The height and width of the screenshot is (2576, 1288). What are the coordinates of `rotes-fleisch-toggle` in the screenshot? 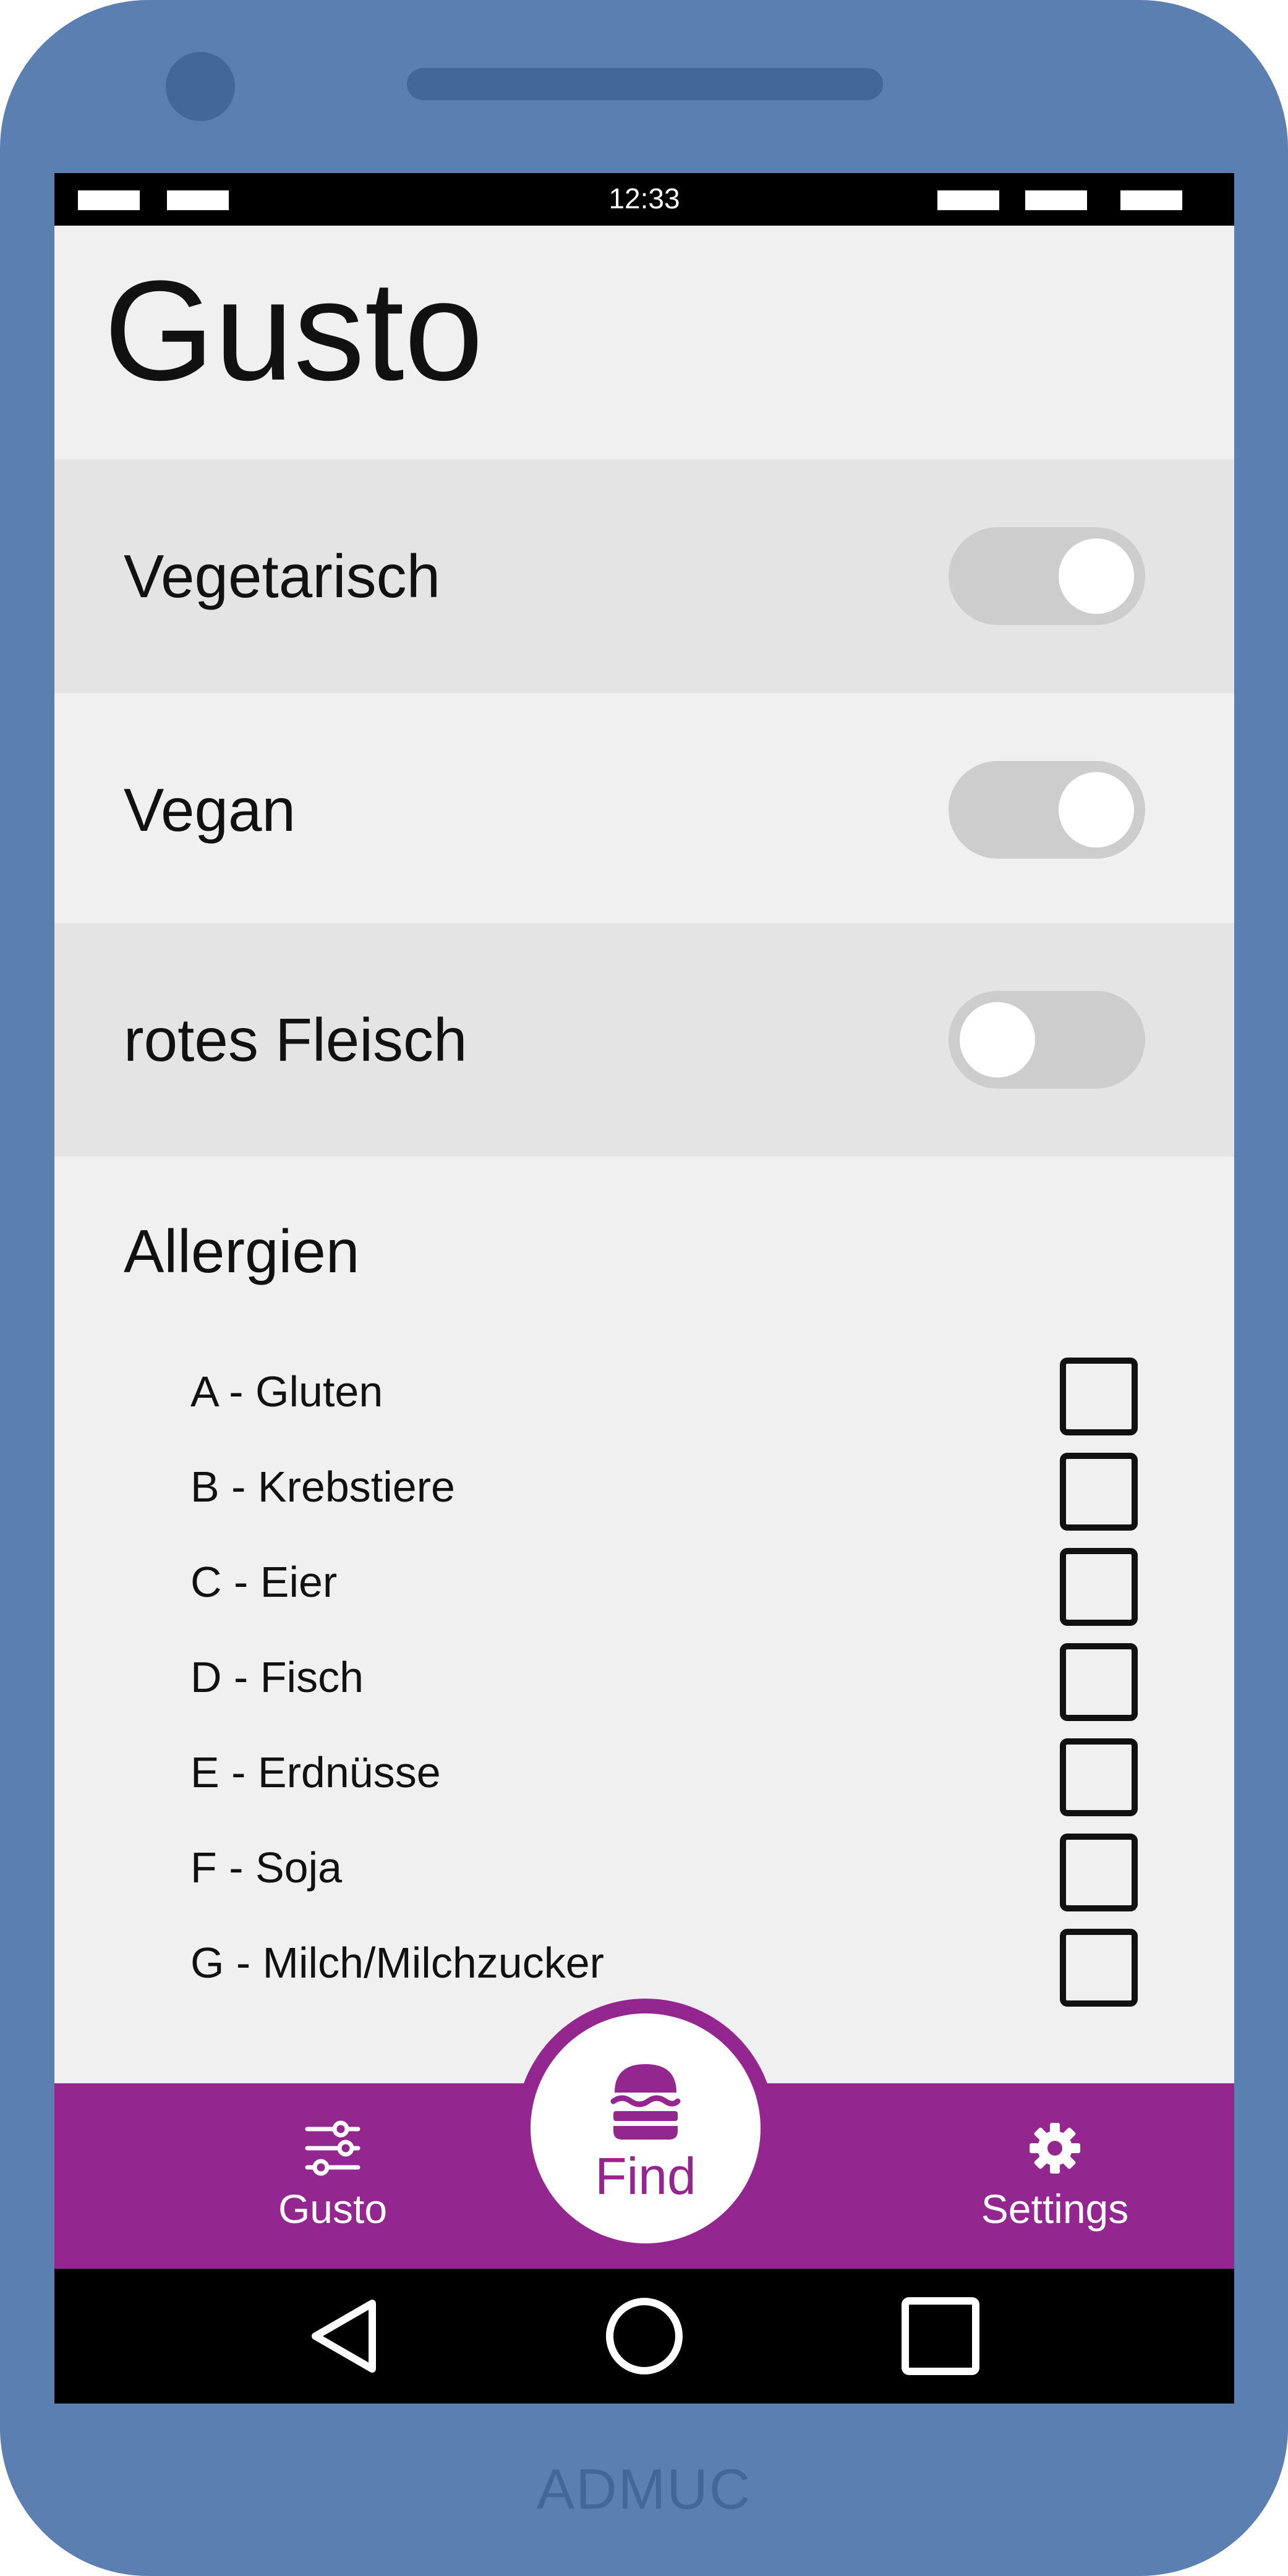 It's located at (1047, 1040).